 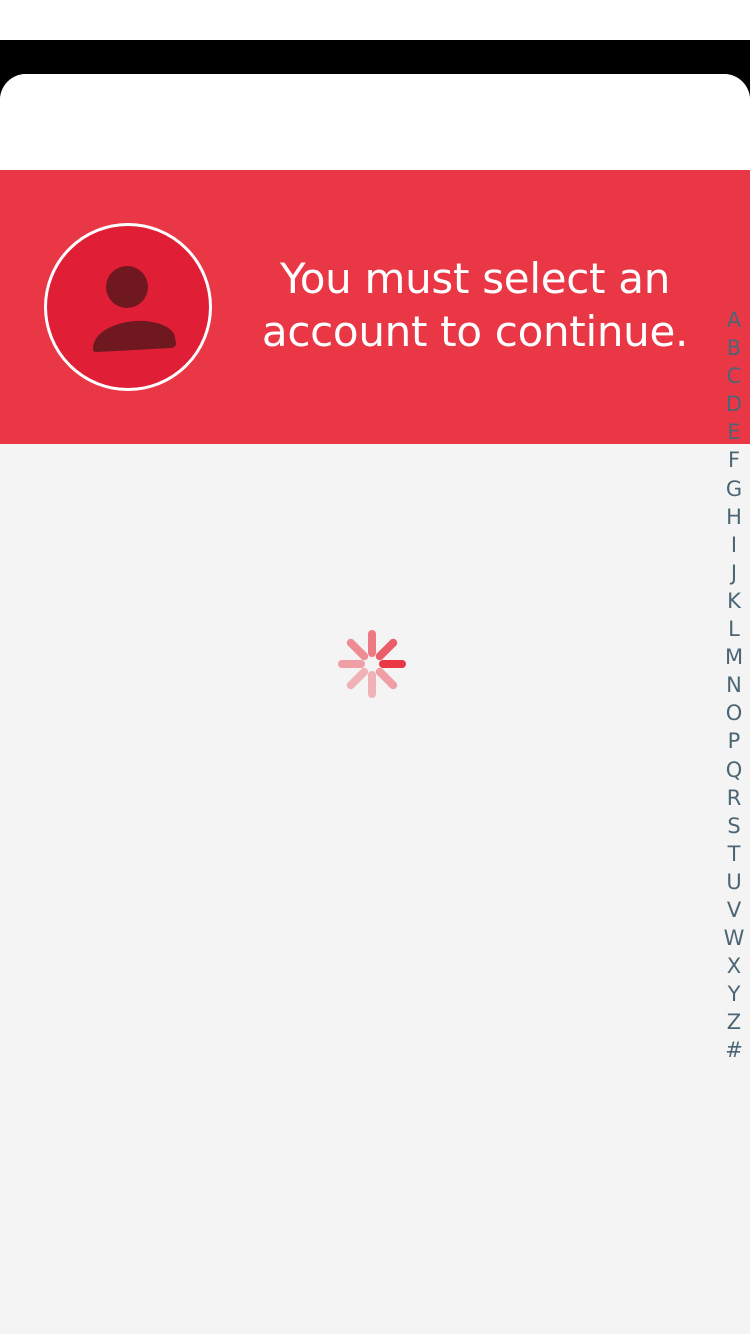 What do you see at coordinates (734, 320) in the screenshot?
I see `alphabet-index-letter: A` at bounding box center [734, 320].